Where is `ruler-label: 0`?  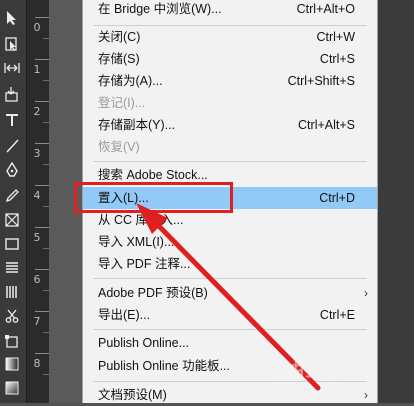 ruler-label: 0 is located at coordinates (37, 27).